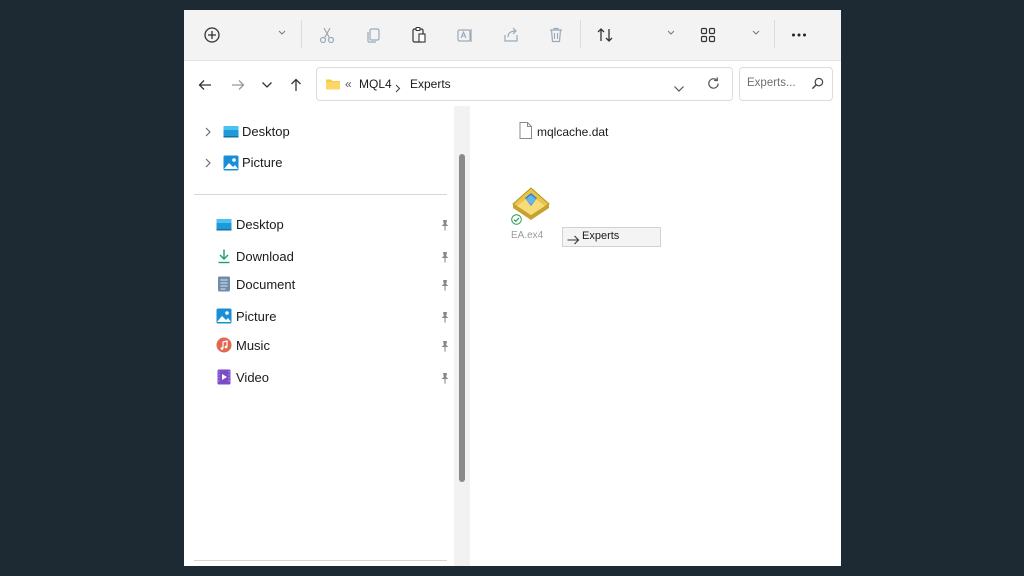 The width and height of the screenshot is (1024, 576). I want to click on quick-access-label: Picture, so click(256, 316).